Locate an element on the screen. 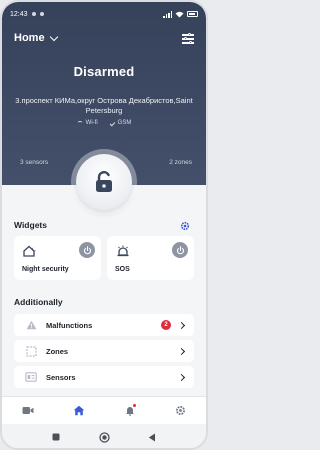 Image resolution: width=320 pixels, height=450 pixels. tab-notifications is located at coordinates (130, 411).